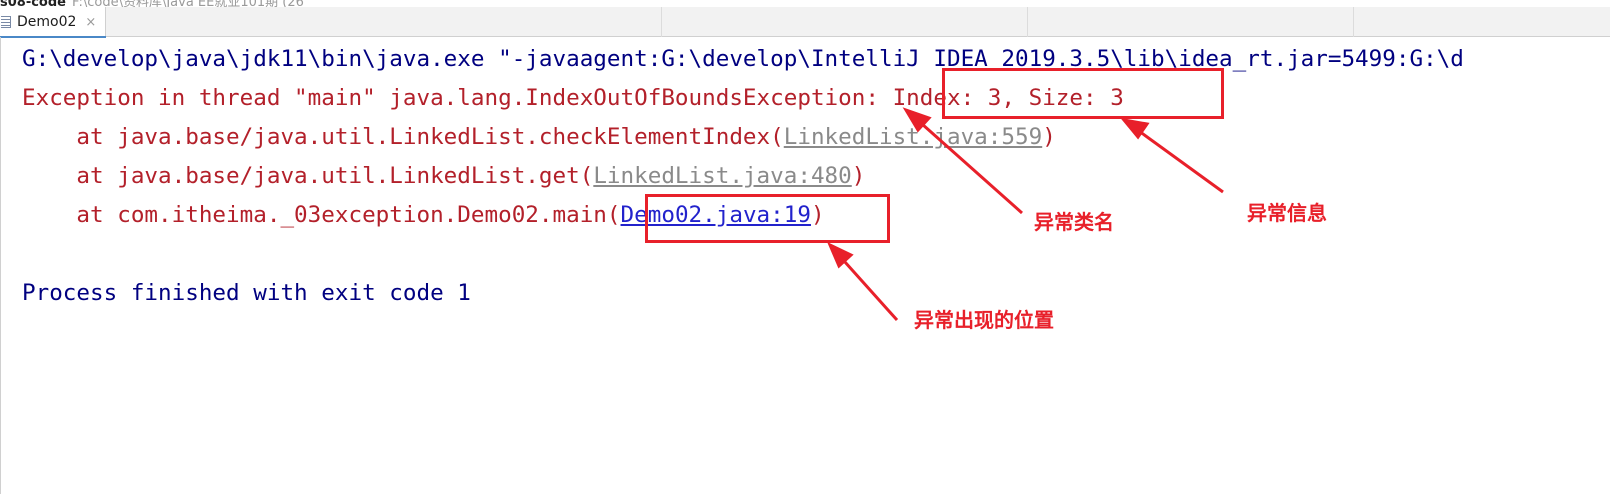 Image resolution: width=1610 pixels, height=494 pixels. I want to click on arrow-head, so click(840, 255).